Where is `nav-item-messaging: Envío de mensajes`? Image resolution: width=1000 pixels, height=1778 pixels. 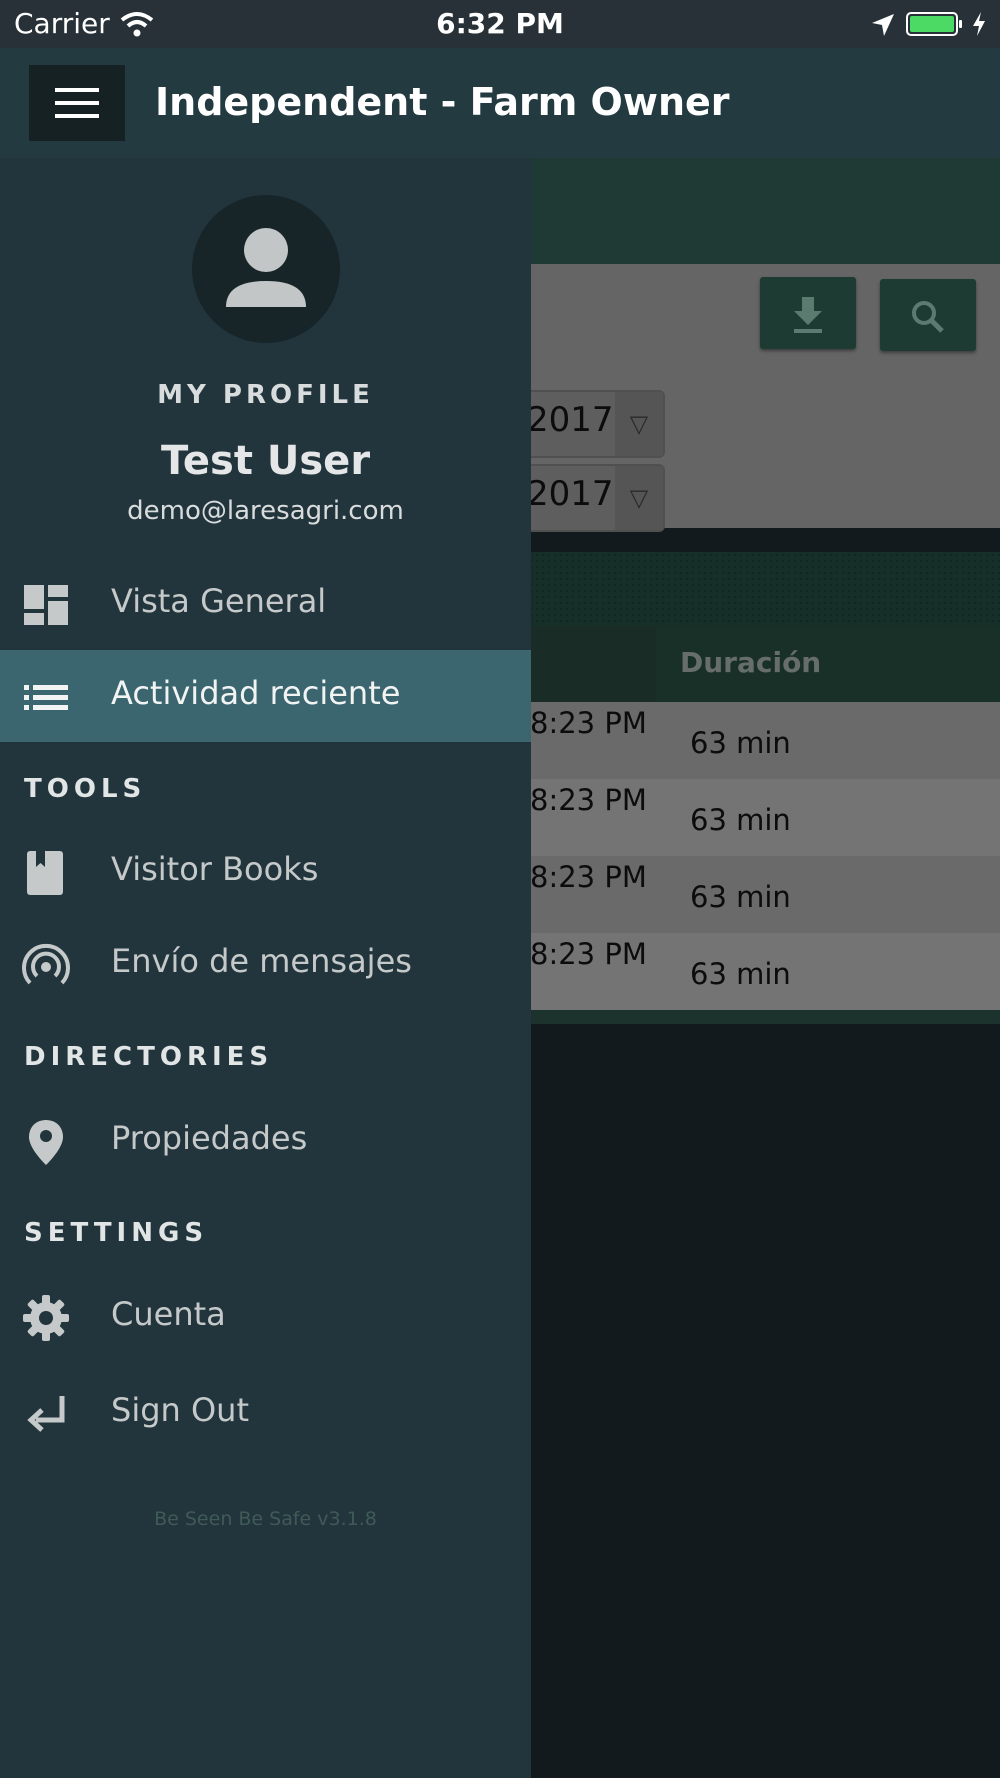
nav-item-messaging: Envío de mensajes is located at coordinates (265, 964).